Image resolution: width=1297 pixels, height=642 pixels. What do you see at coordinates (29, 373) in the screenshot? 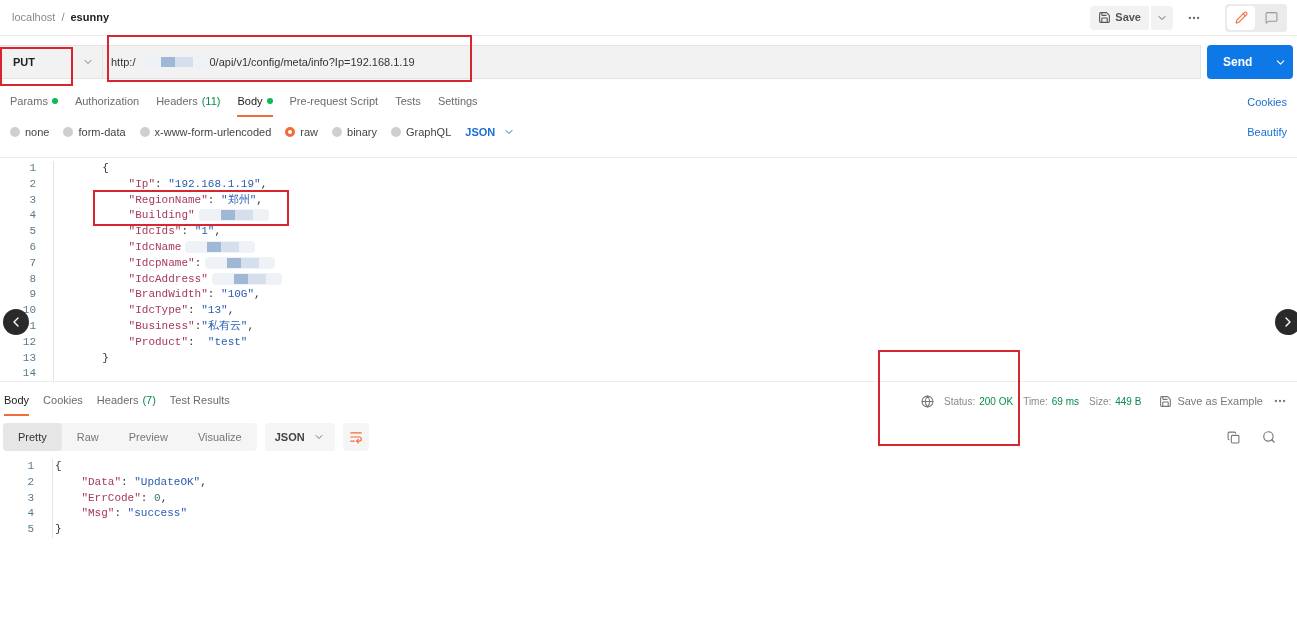
I see `line-number: 14` at bounding box center [29, 373].